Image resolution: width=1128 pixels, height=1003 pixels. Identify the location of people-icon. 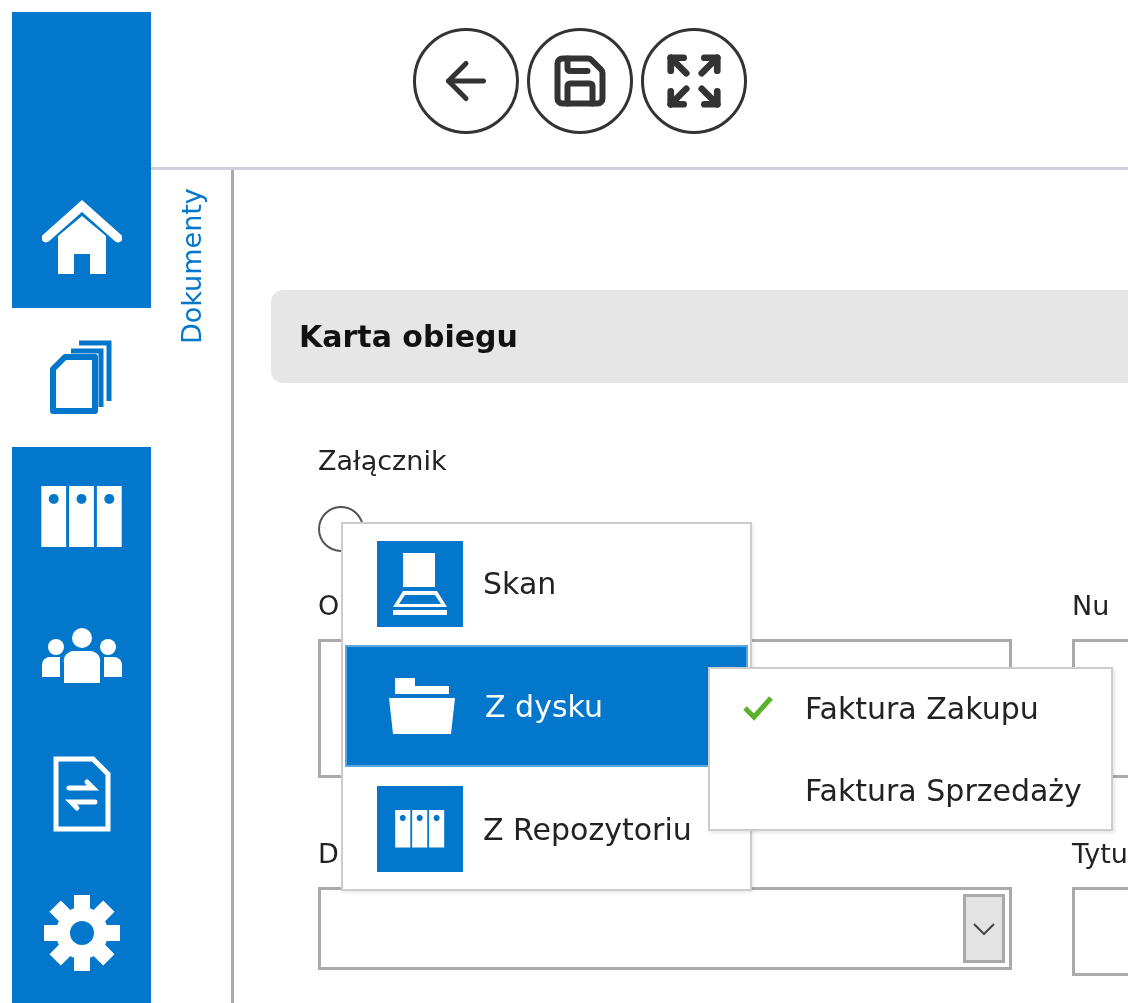
(81, 655).